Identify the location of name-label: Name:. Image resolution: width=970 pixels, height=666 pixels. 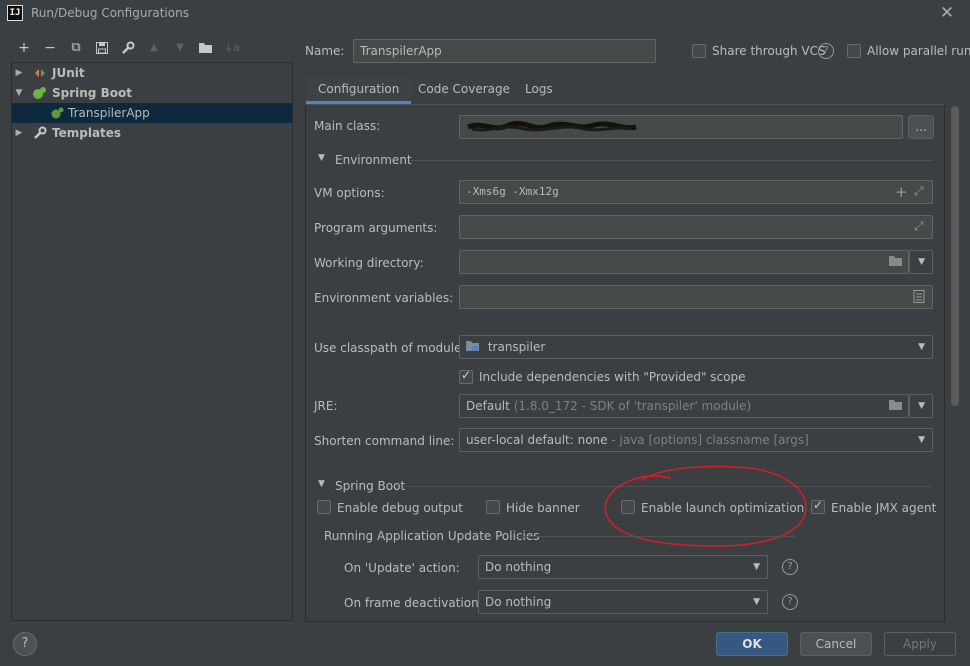
(325, 51).